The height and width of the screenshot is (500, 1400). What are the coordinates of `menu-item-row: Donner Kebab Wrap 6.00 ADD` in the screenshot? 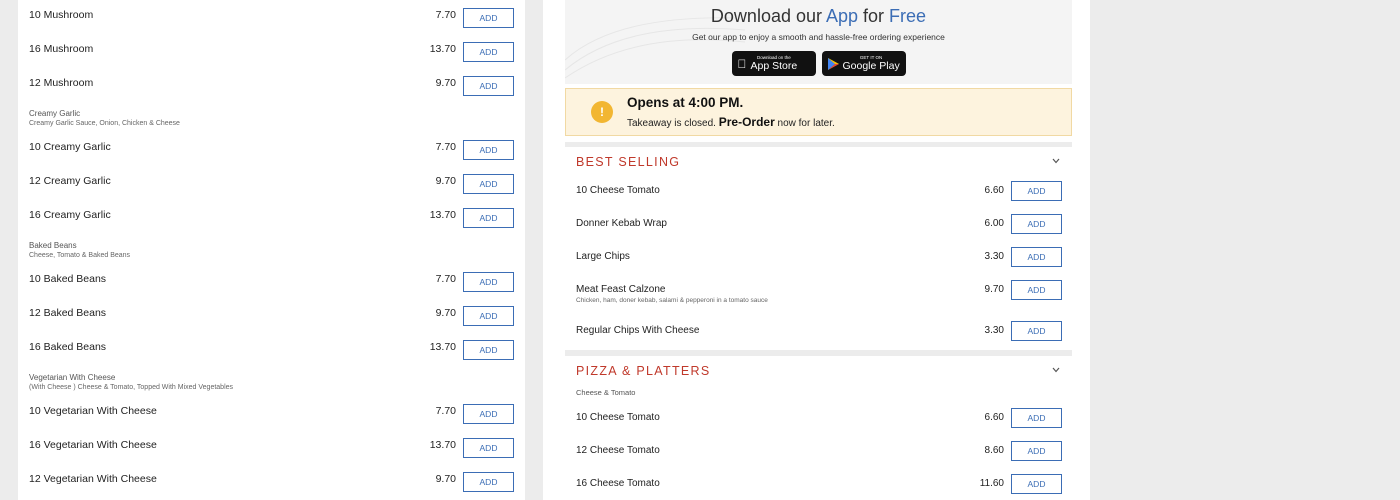 It's located at (818, 226).